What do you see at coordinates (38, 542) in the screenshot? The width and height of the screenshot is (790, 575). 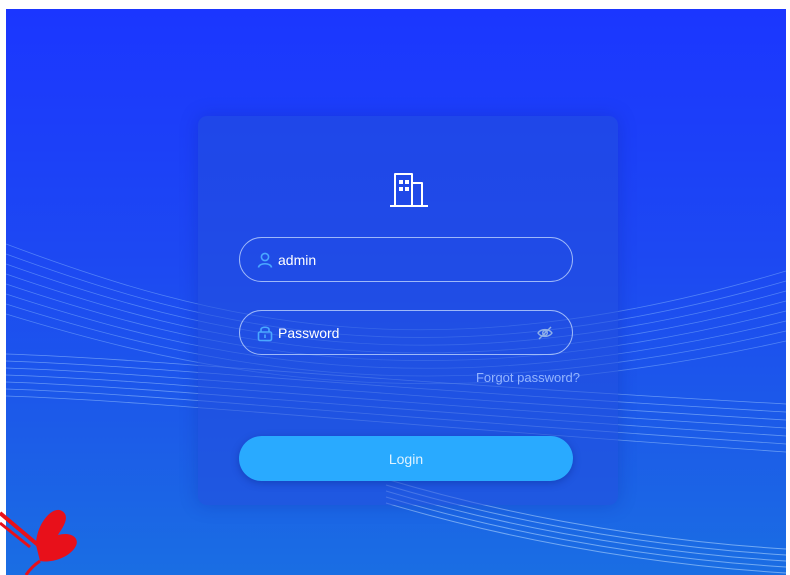 I see `butterfly-icon` at bounding box center [38, 542].